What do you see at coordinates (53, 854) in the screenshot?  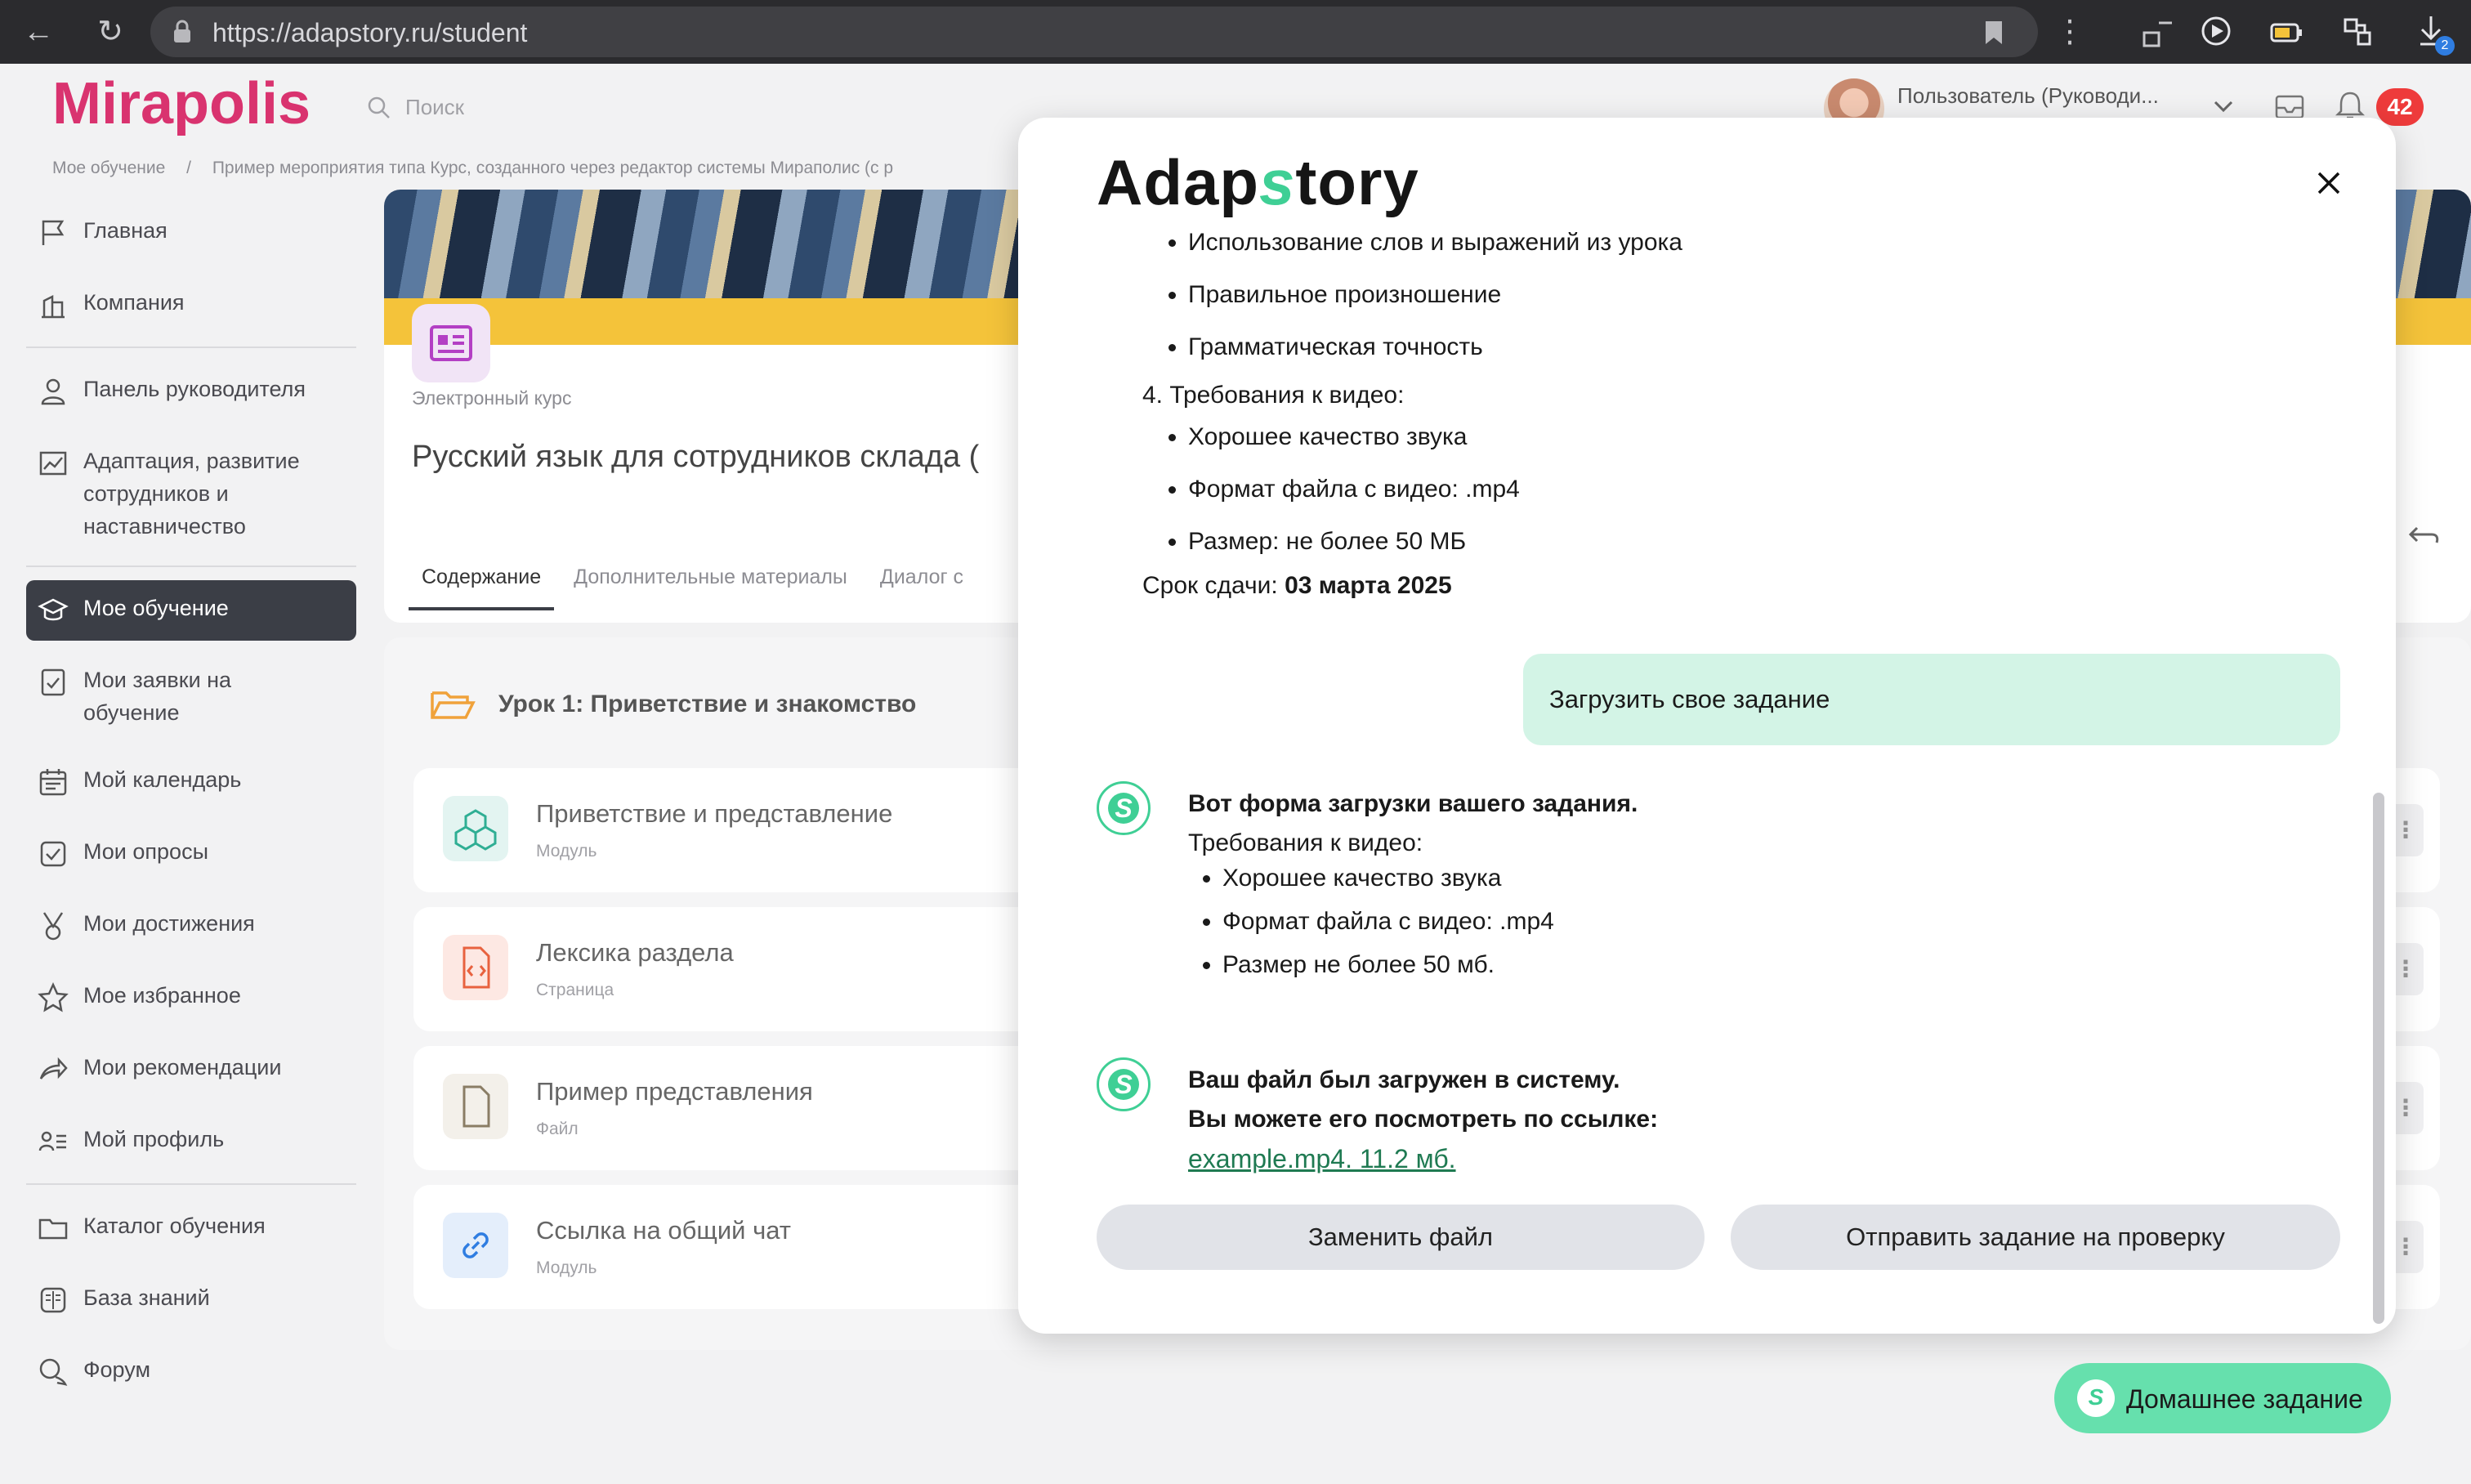 I see `survey-icon` at bounding box center [53, 854].